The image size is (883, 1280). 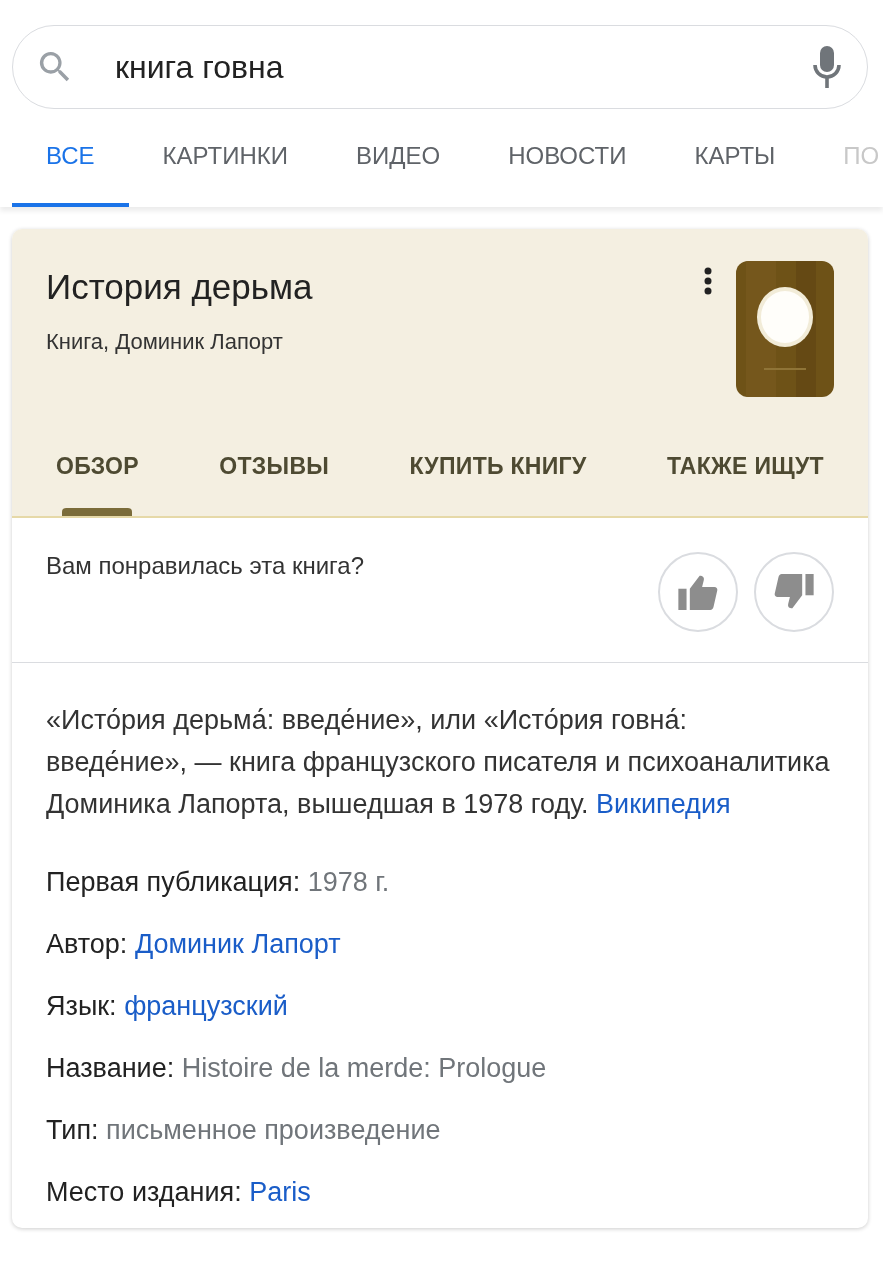 I want to click on more-icon, so click(x=708, y=282).